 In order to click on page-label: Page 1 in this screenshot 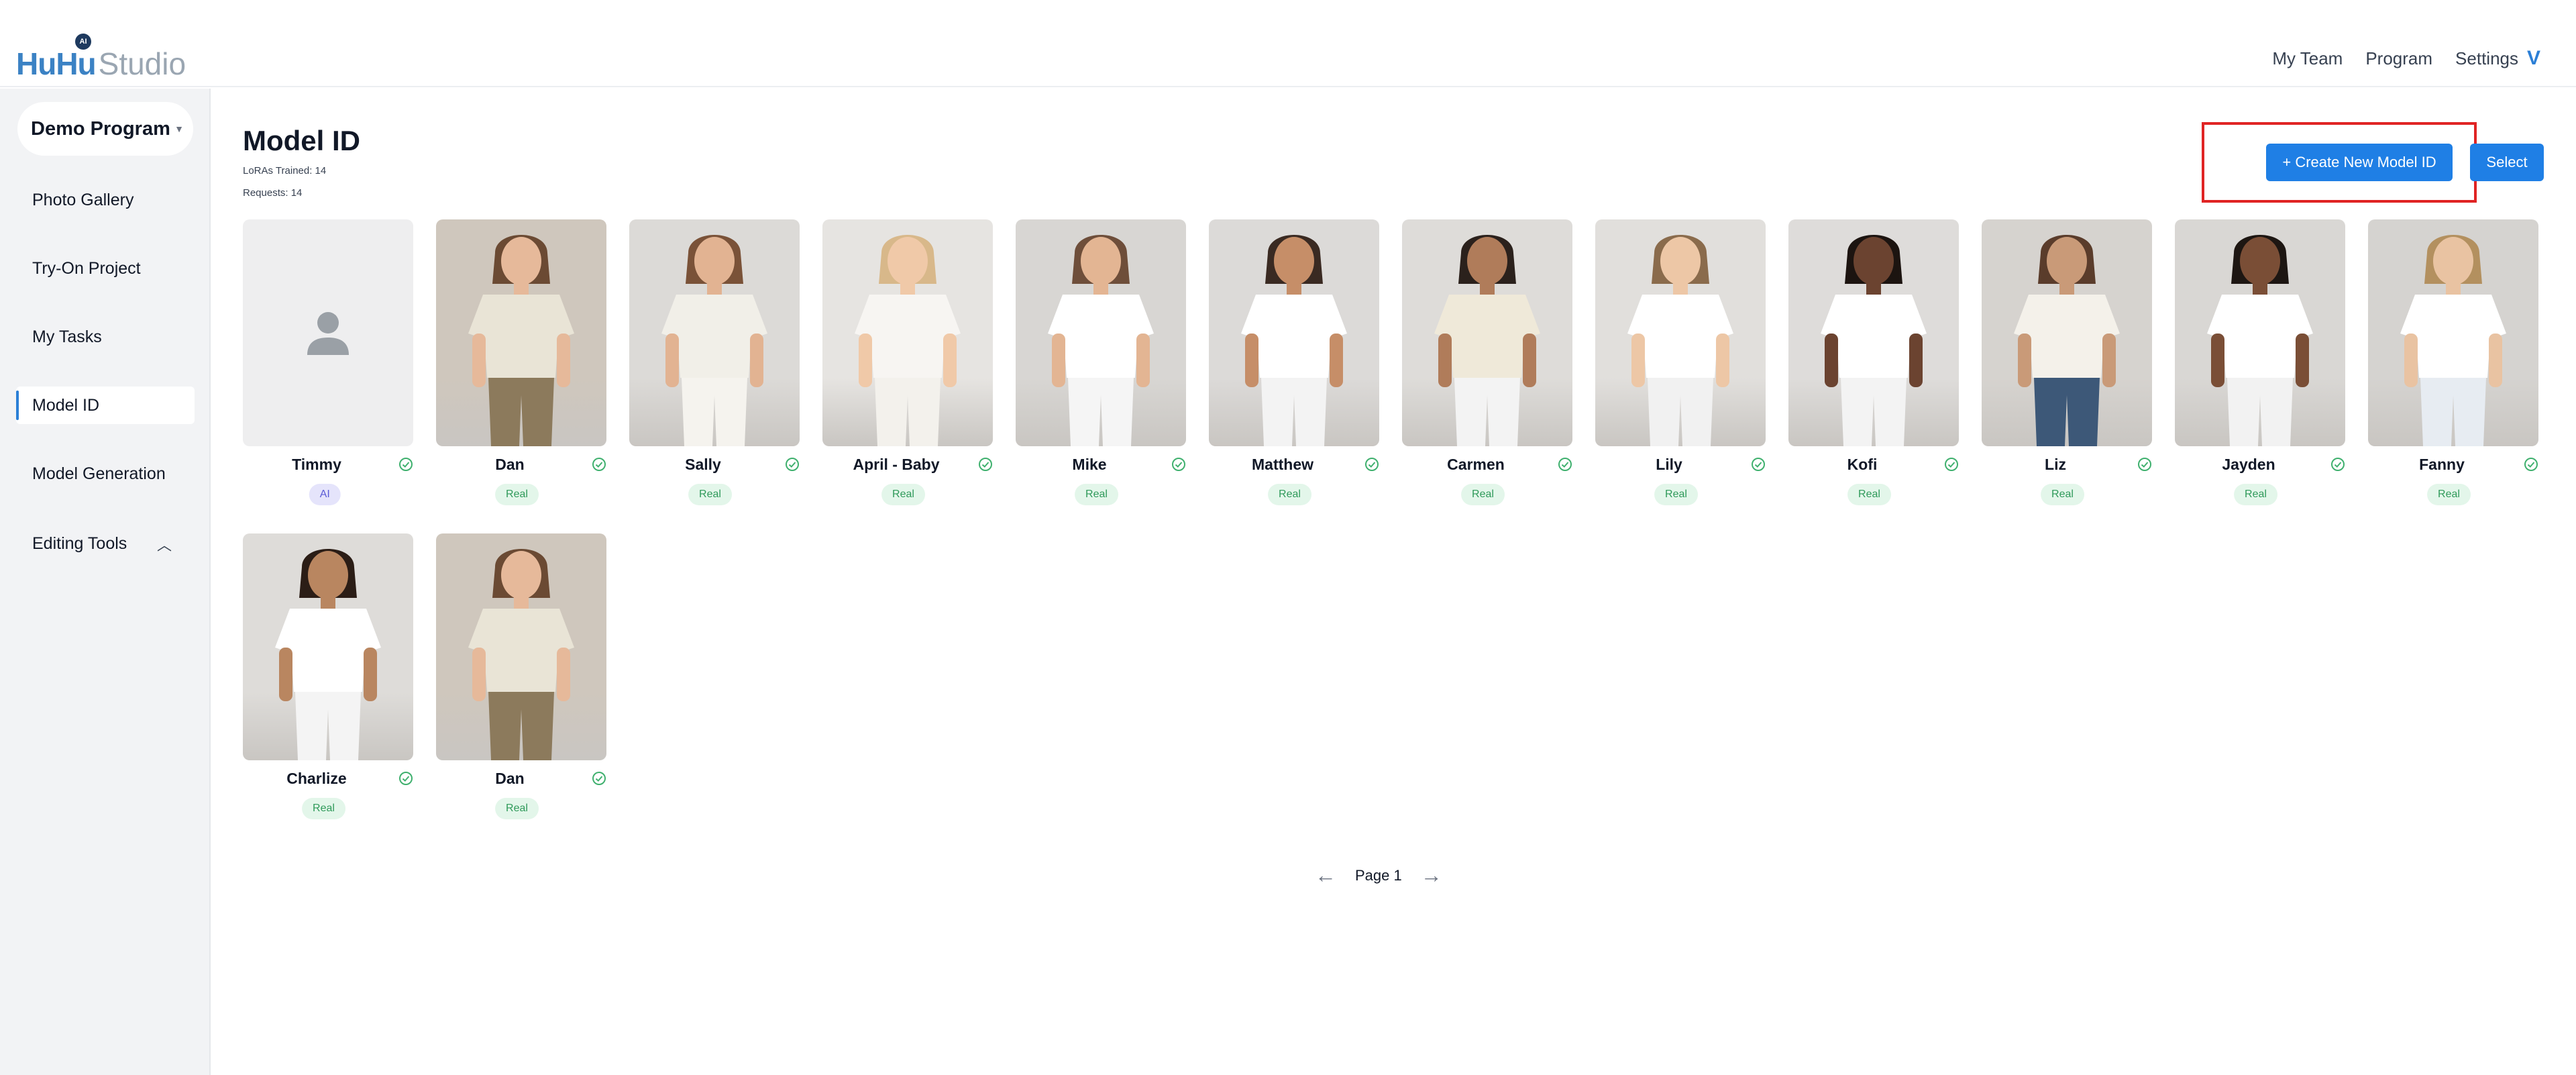, I will do `click(1378, 875)`.